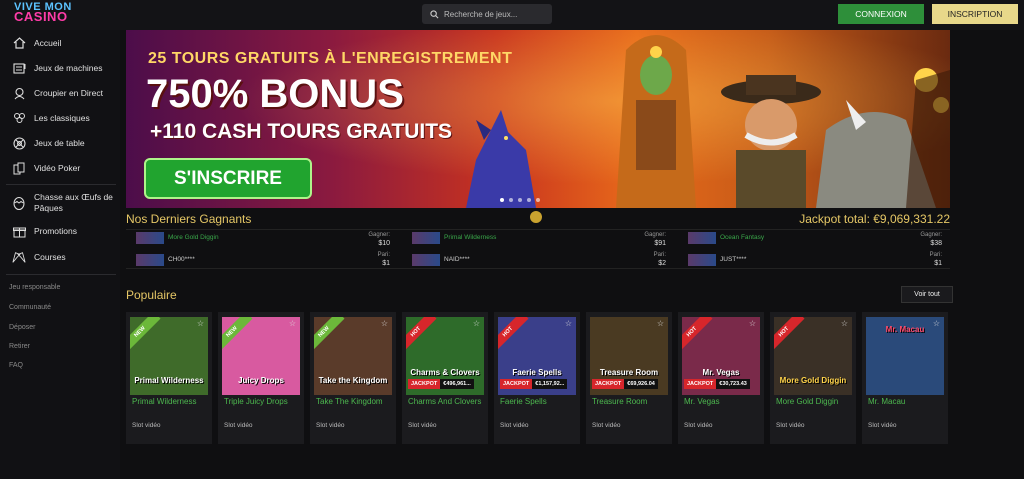 The image size is (1024, 479). I want to click on game-name: Primal Wilderness, so click(171, 402).